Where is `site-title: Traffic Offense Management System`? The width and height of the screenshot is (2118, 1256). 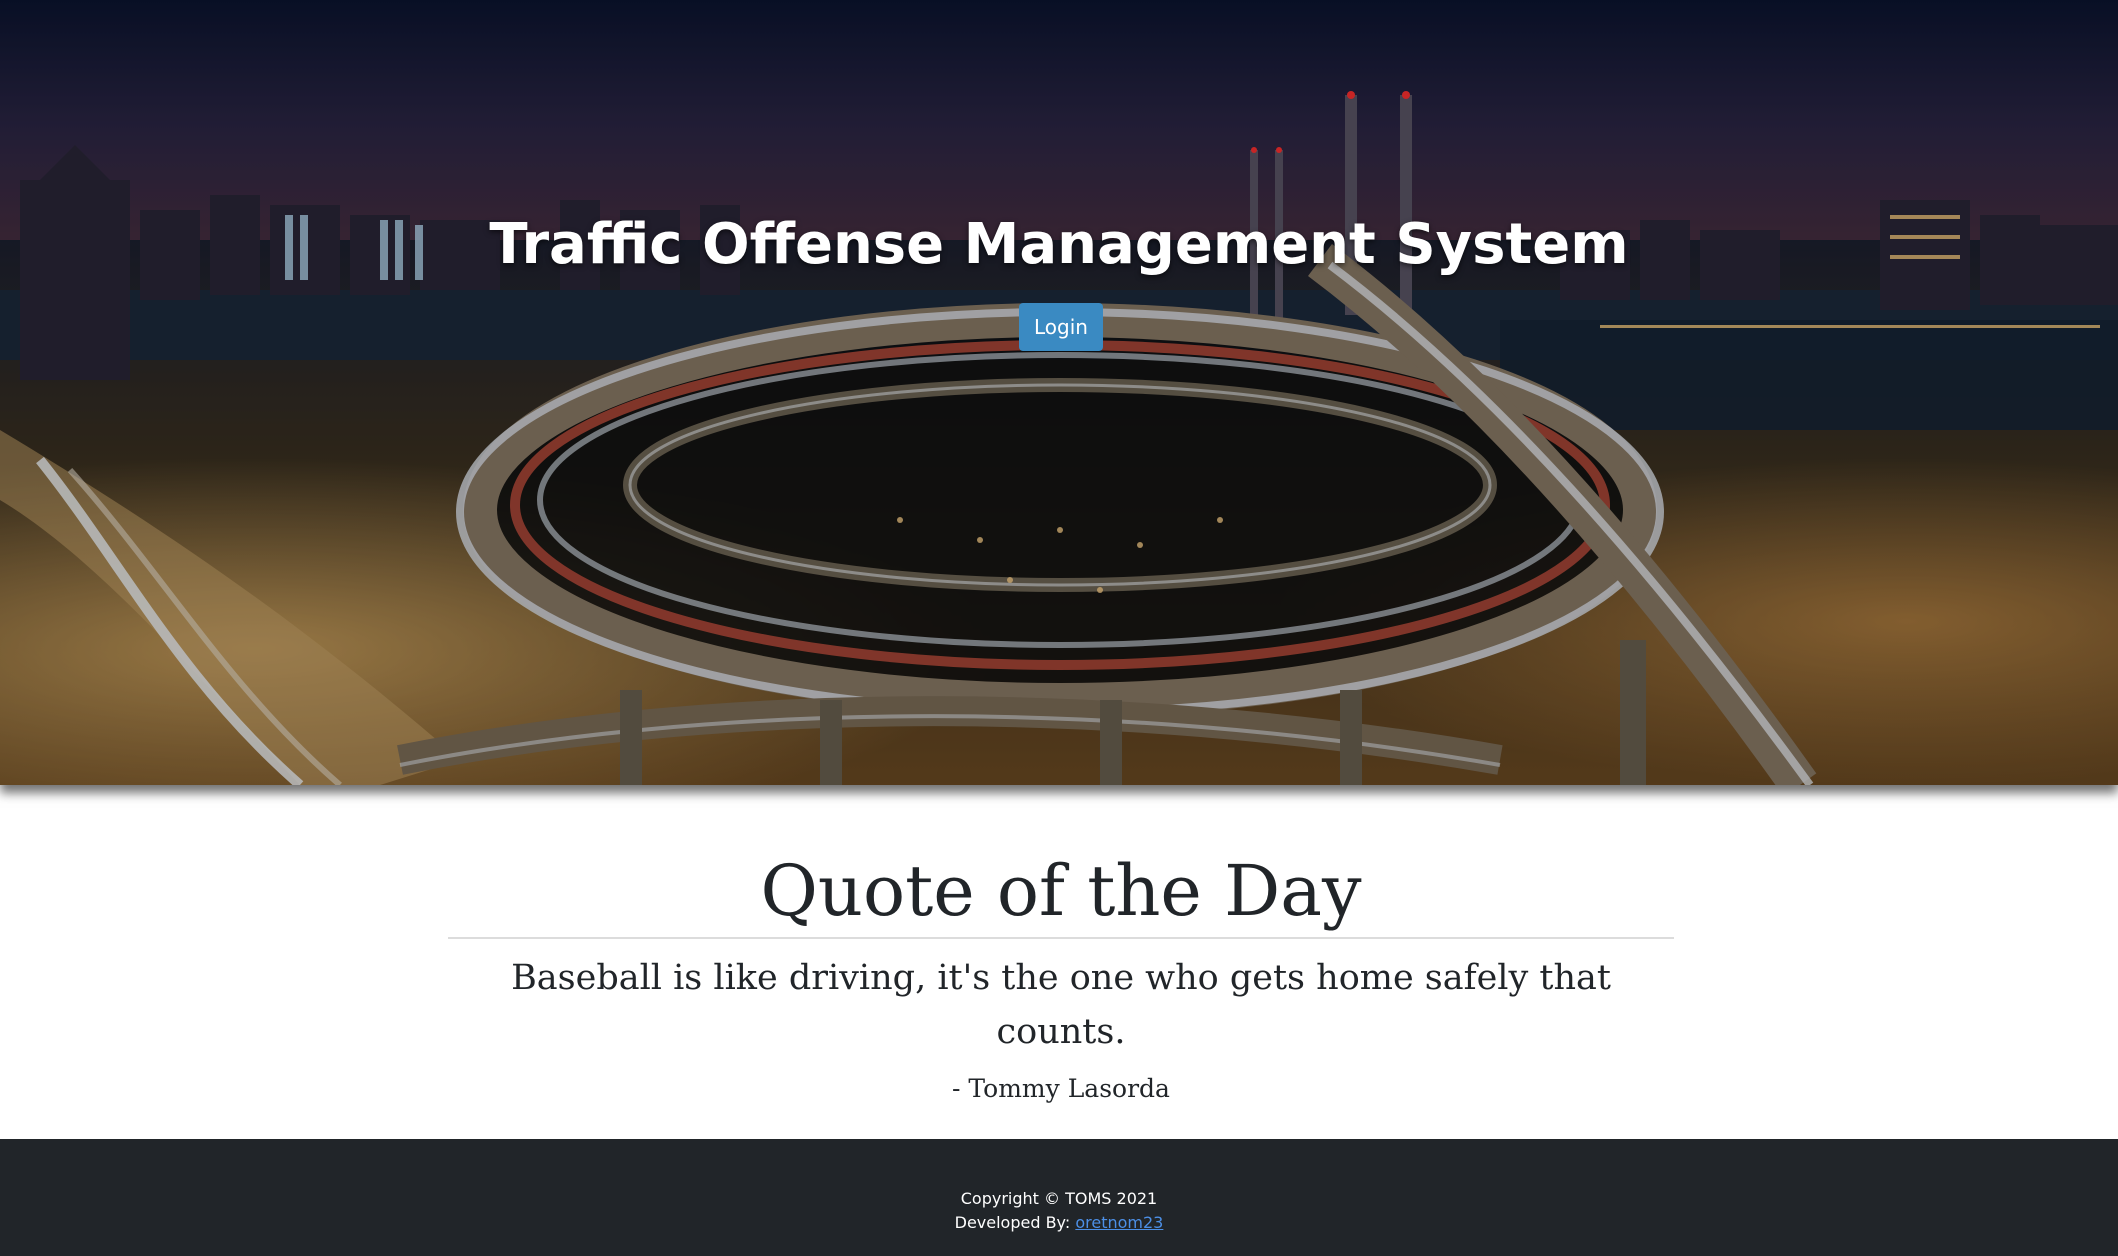
site-title: Traffic Offense Management System is located at coordinates (1059, 244).